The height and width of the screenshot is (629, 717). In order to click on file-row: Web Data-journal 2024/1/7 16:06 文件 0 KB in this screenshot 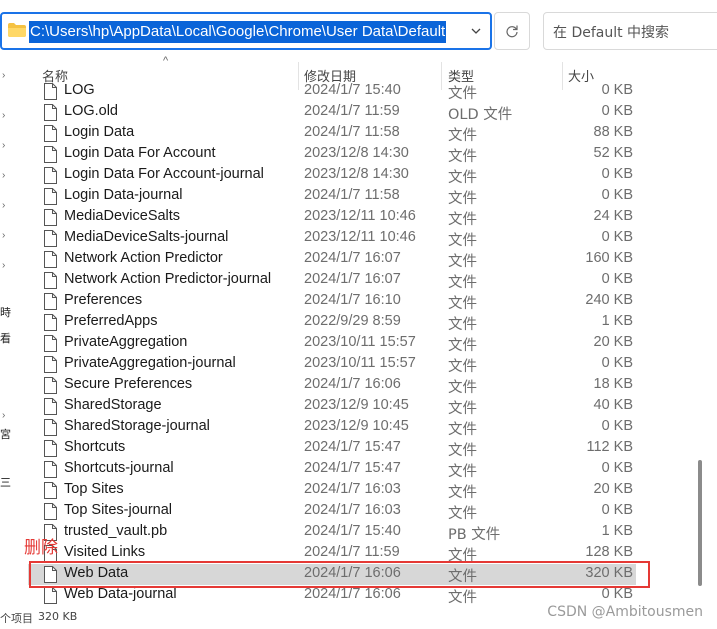, I will do `click(332, 595)`.